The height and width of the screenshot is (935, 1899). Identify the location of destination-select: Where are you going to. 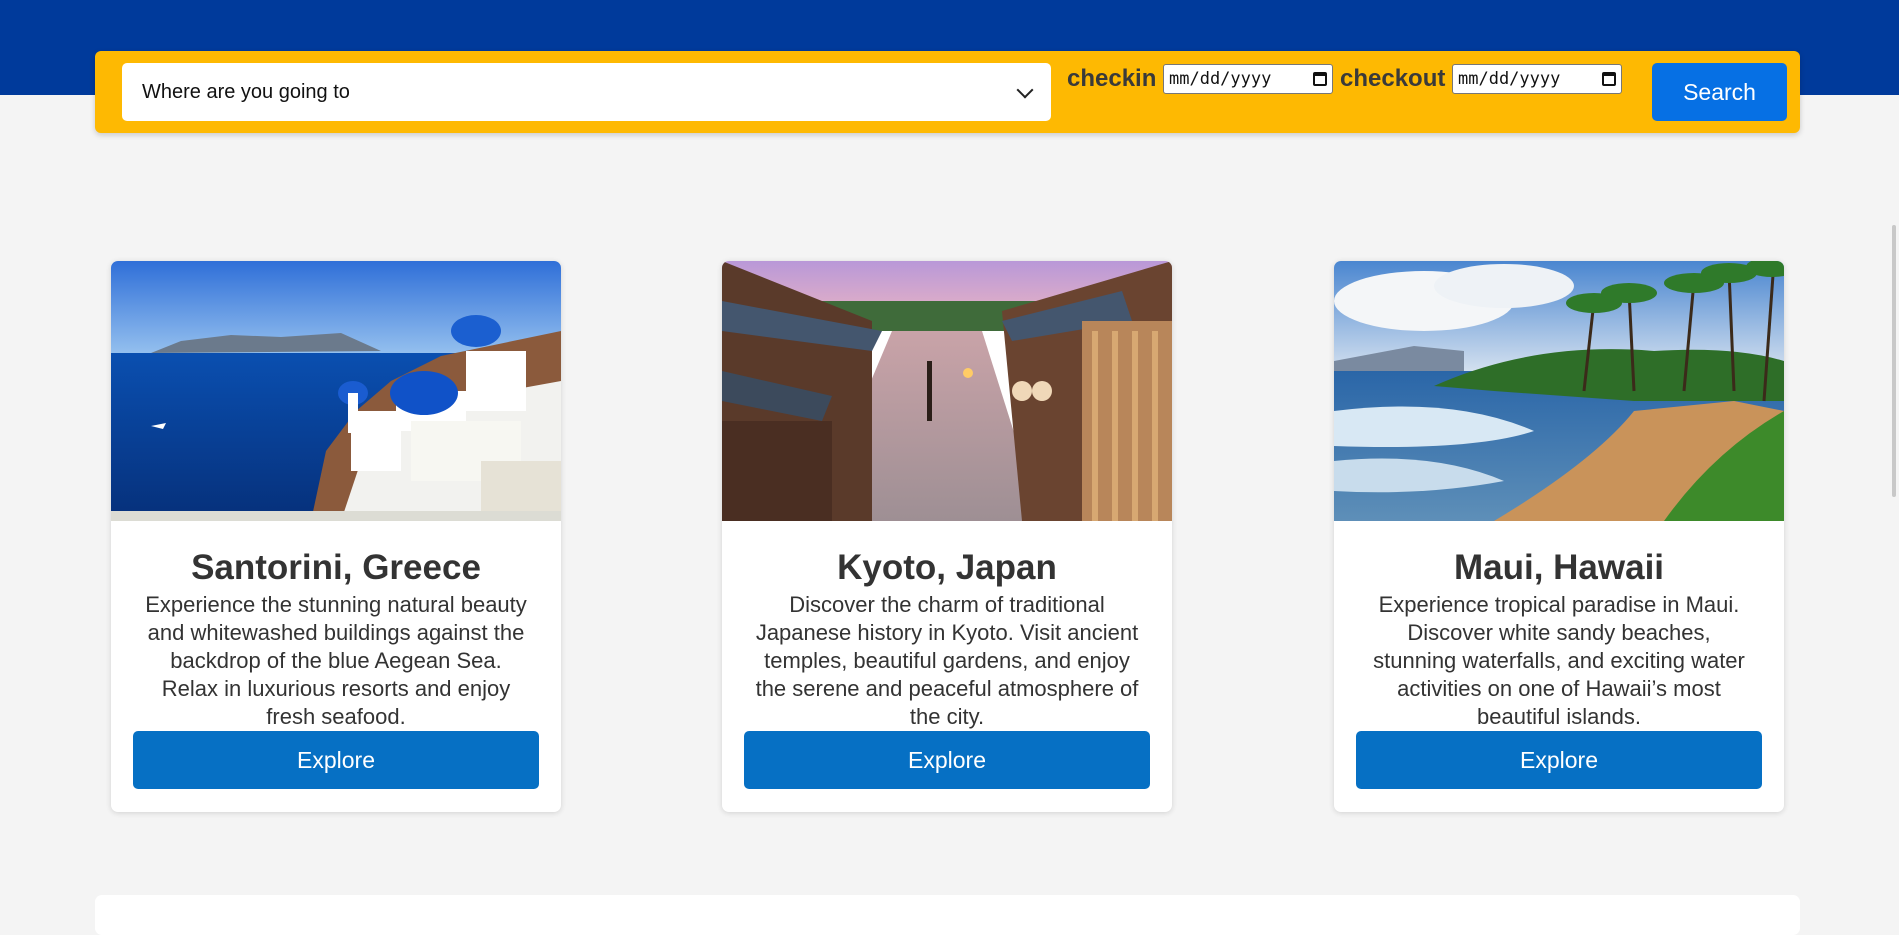
(586, 92).